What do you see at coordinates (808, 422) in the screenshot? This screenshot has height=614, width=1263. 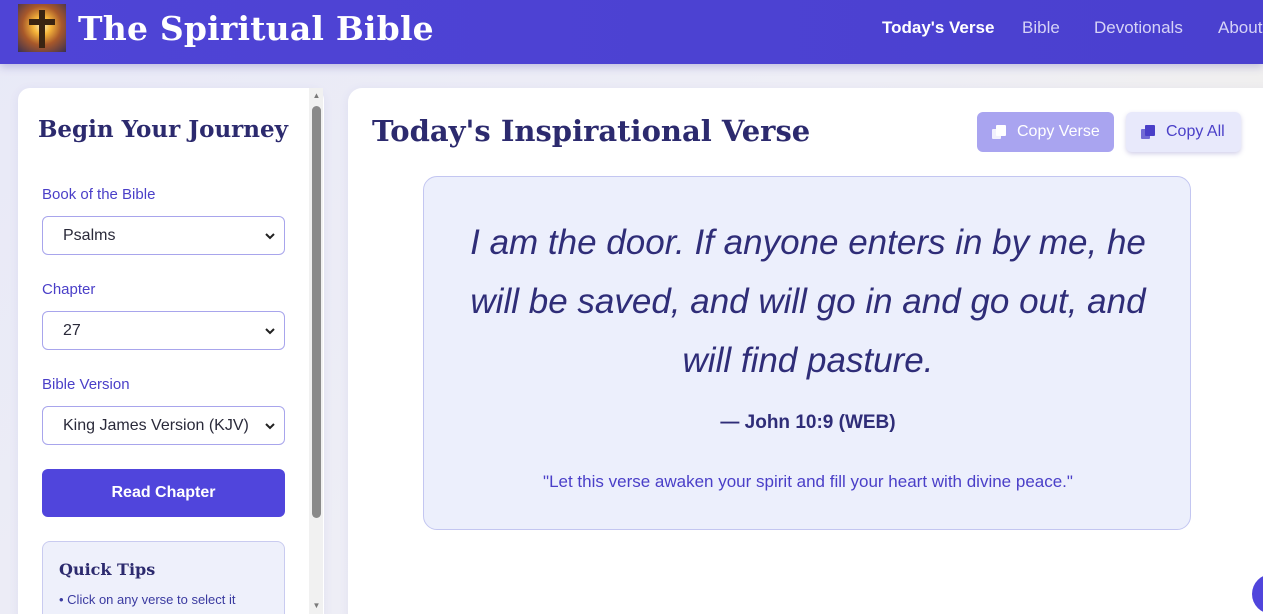 I see `verse-reference: — John 10:9 (WEB)` at bounding box center [808, 422].